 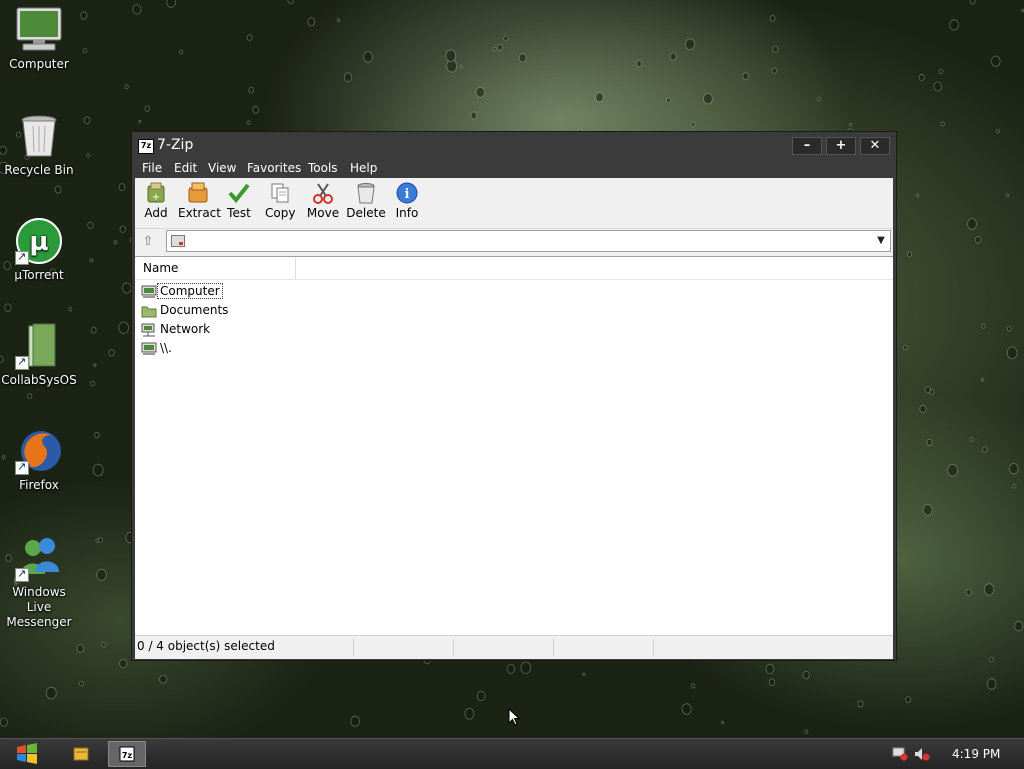 I want to click on add-button: + Add, so click(x=156, y=201).